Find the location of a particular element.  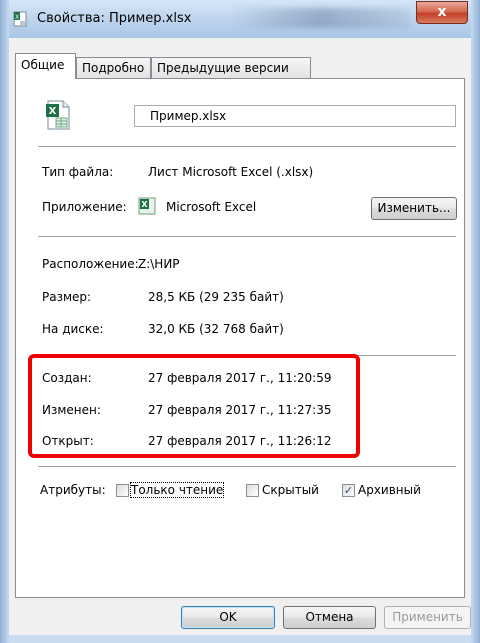

disk-size-label: На диске: is located at coordinates (73, 329).